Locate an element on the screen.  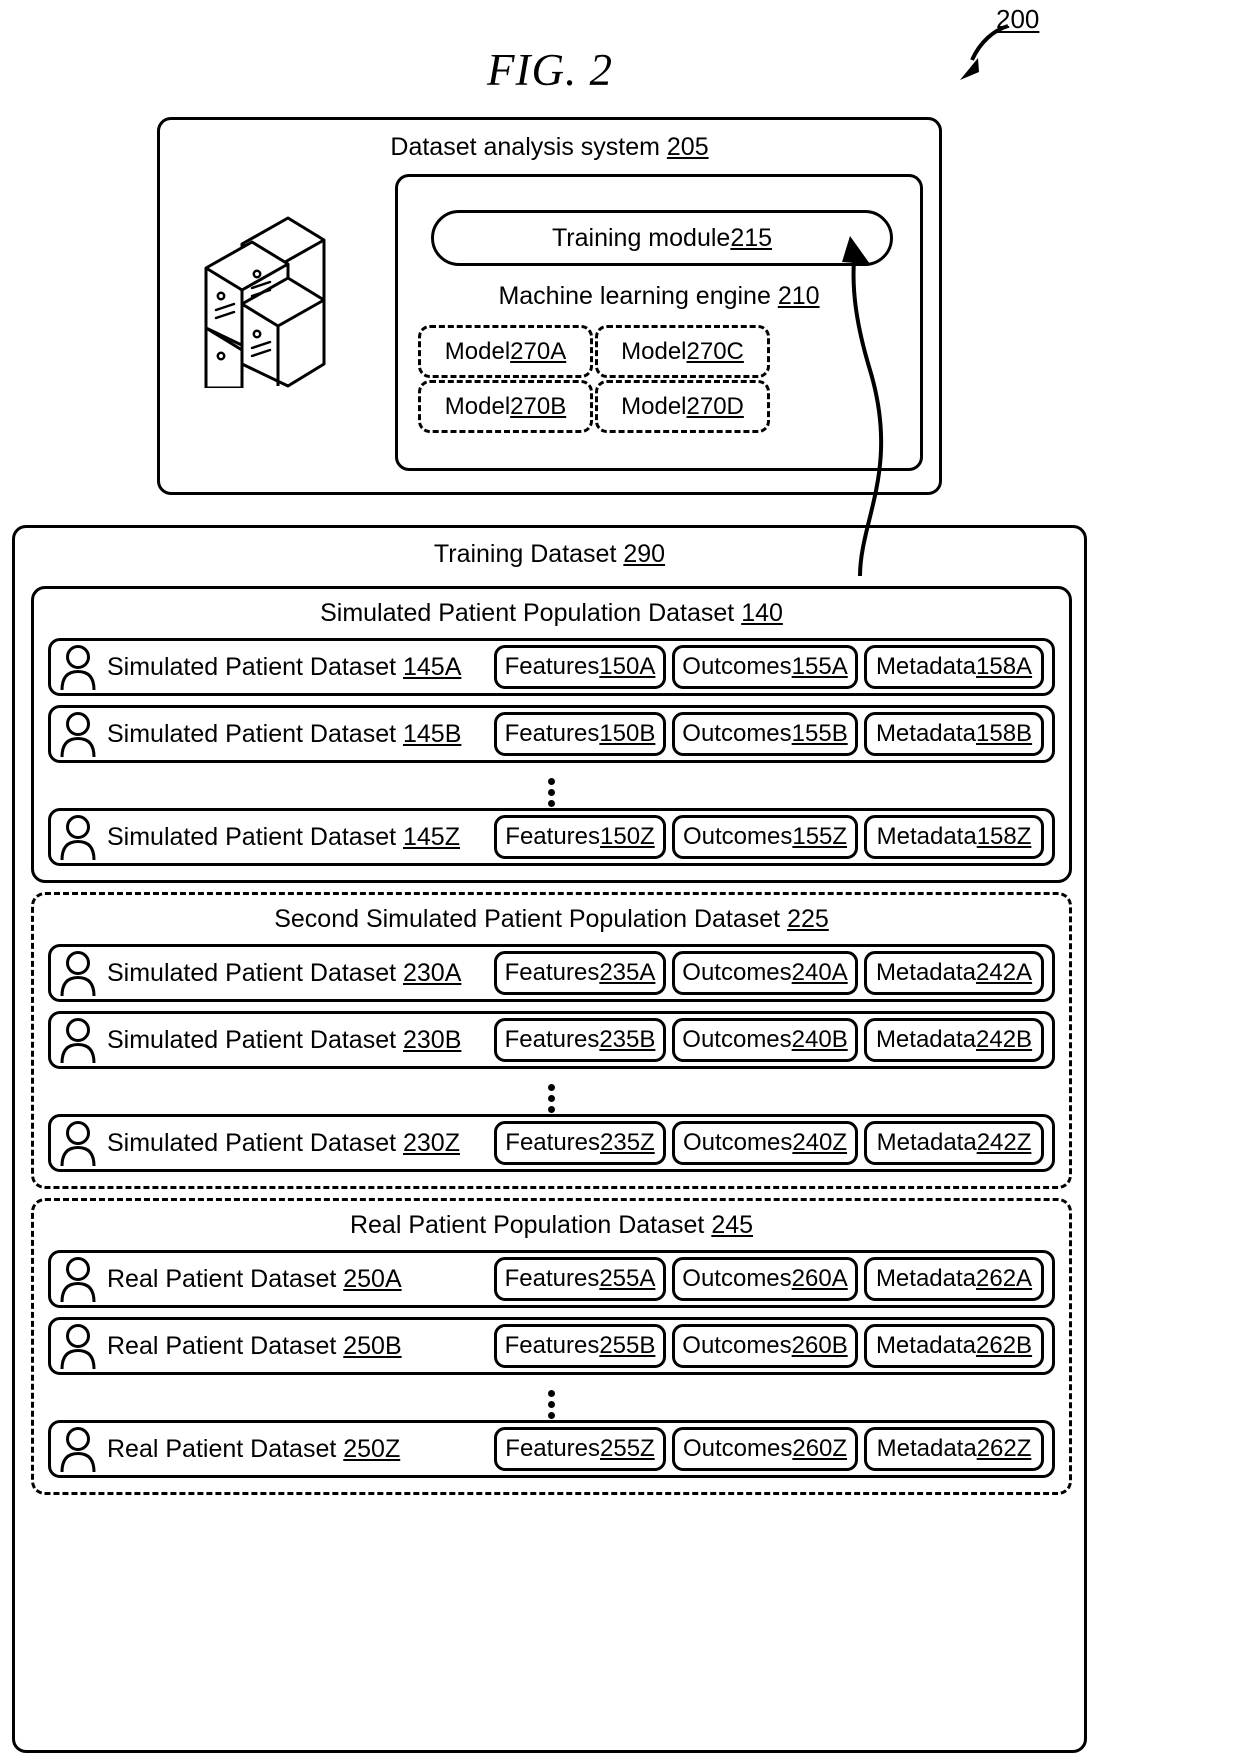
outcomes-chip: Outcomes 155Z is located at coordinates (765, 837).